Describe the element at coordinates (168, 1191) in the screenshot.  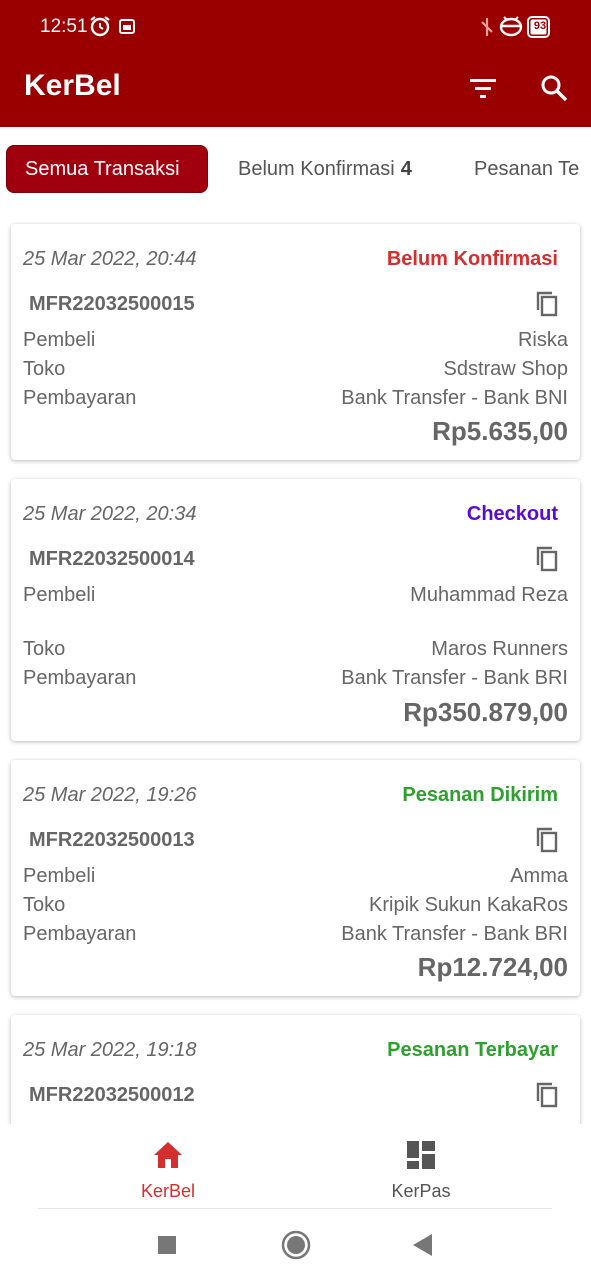
I see `nav-label: KerBel` at that location.